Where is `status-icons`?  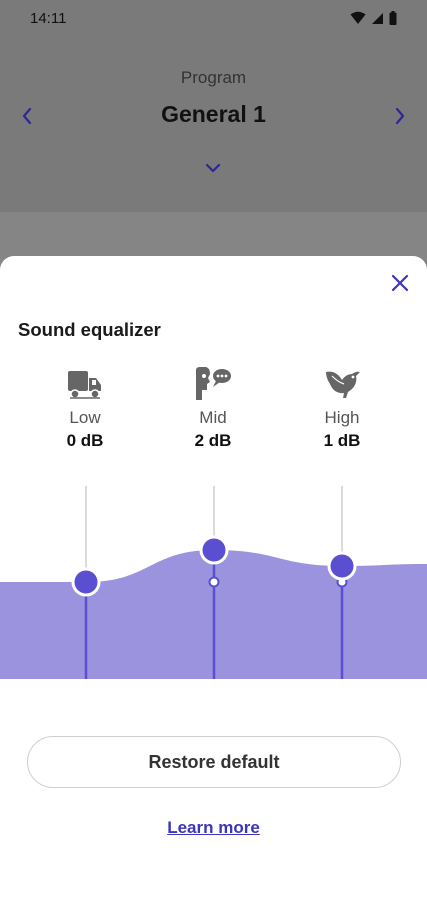 status-icons is located at coordinates (373, 18).